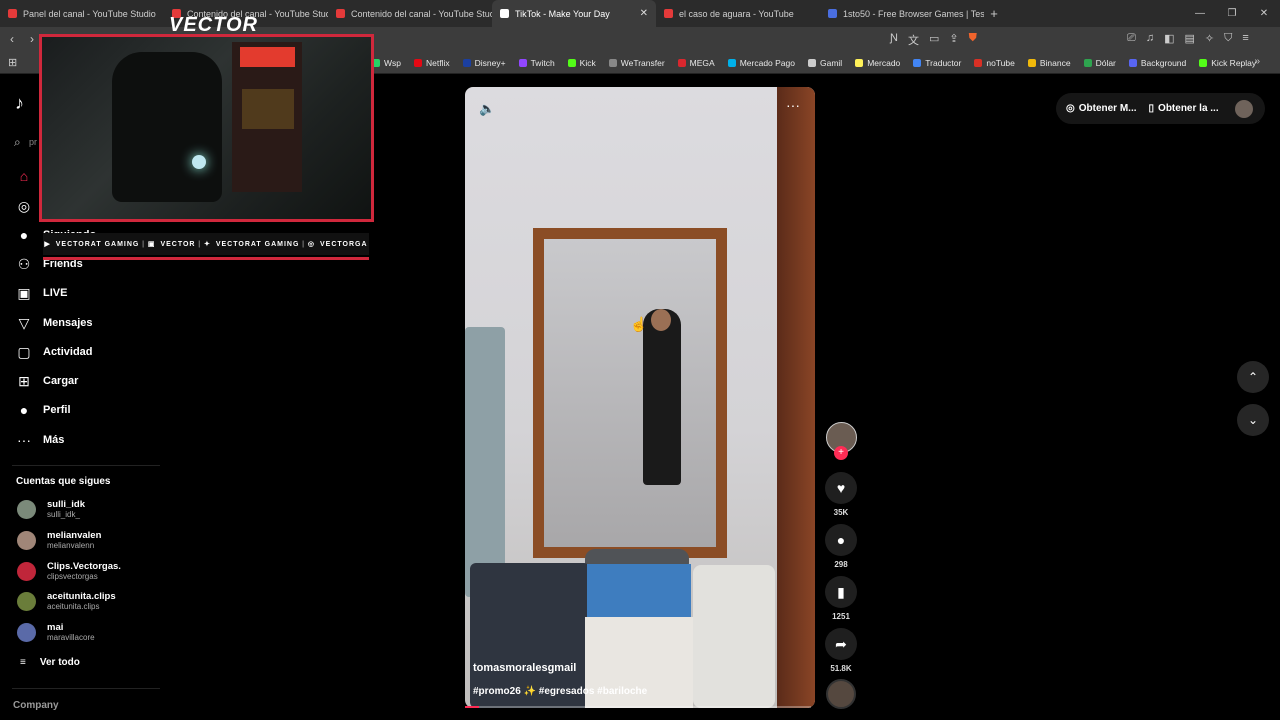 This screenshot has height=720, width=1280. I want to click on share-icon: ⇪, so click(953, 40).